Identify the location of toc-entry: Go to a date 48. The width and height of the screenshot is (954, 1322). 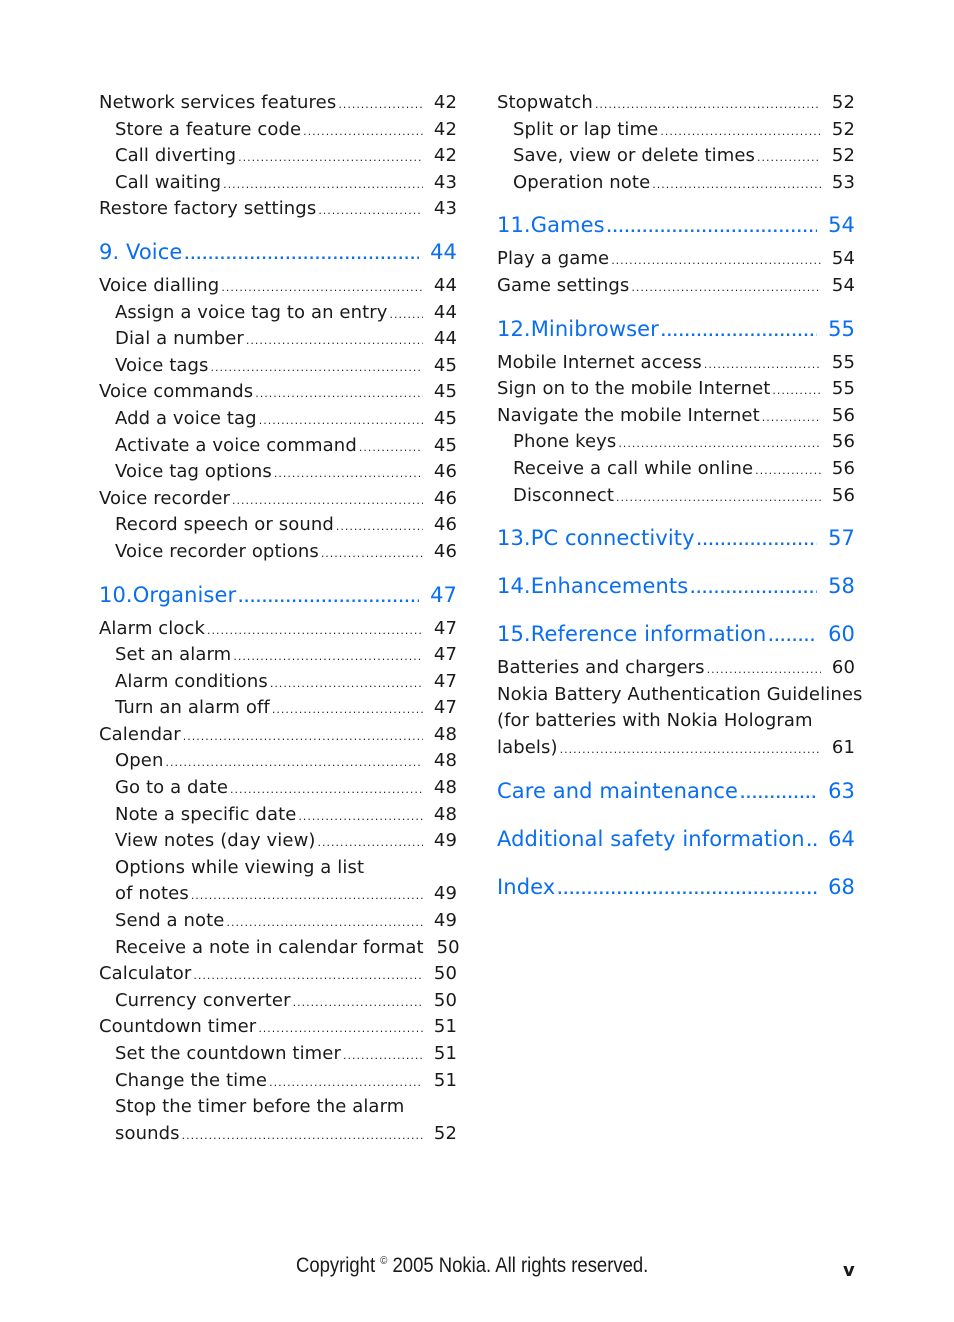
(278, 788).